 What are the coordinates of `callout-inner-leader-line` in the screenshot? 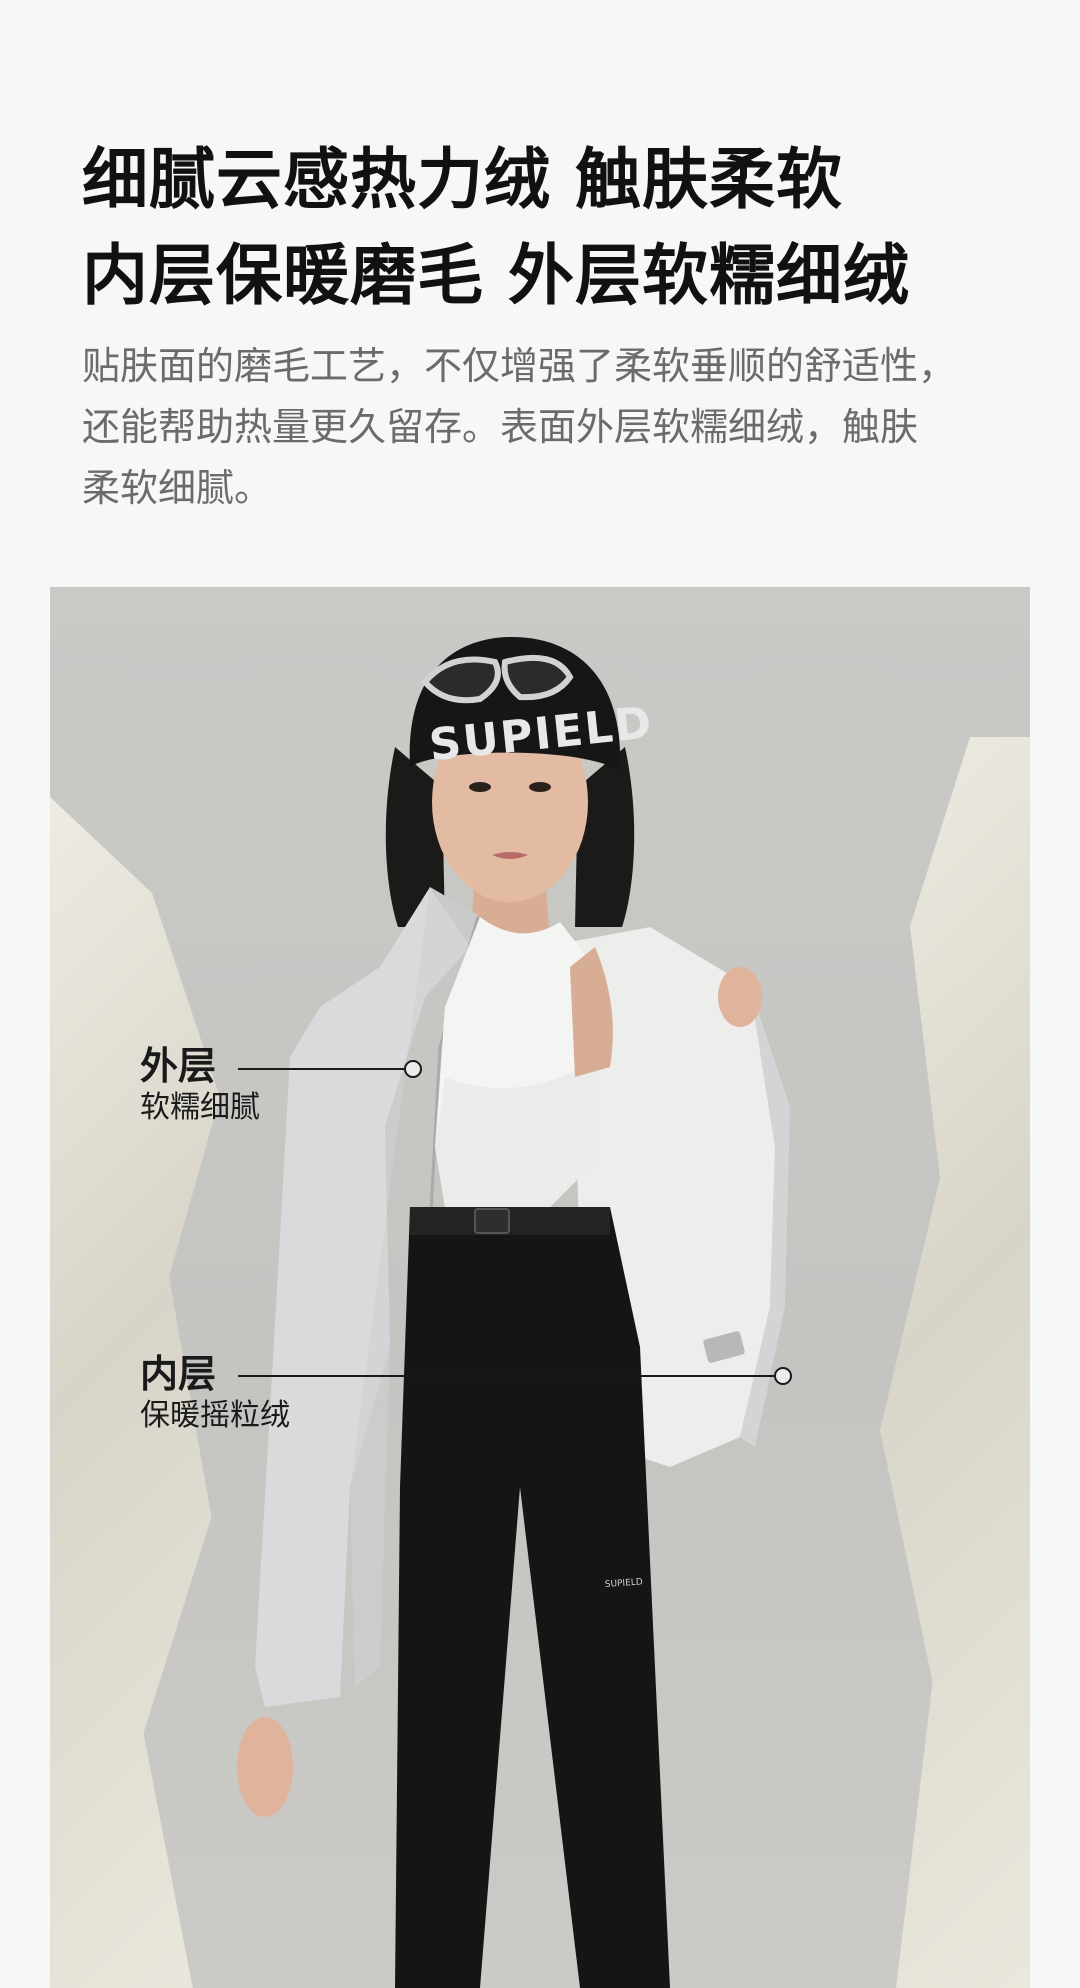 It's located at (506, 1376).